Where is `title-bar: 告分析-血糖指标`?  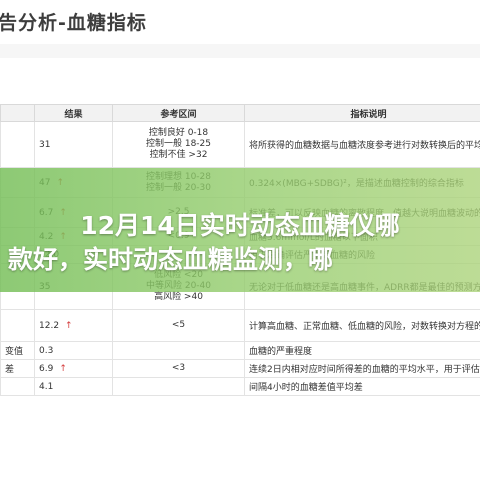
title-bar: 告分析-血糖指标 is located at coordinates (240, 20).